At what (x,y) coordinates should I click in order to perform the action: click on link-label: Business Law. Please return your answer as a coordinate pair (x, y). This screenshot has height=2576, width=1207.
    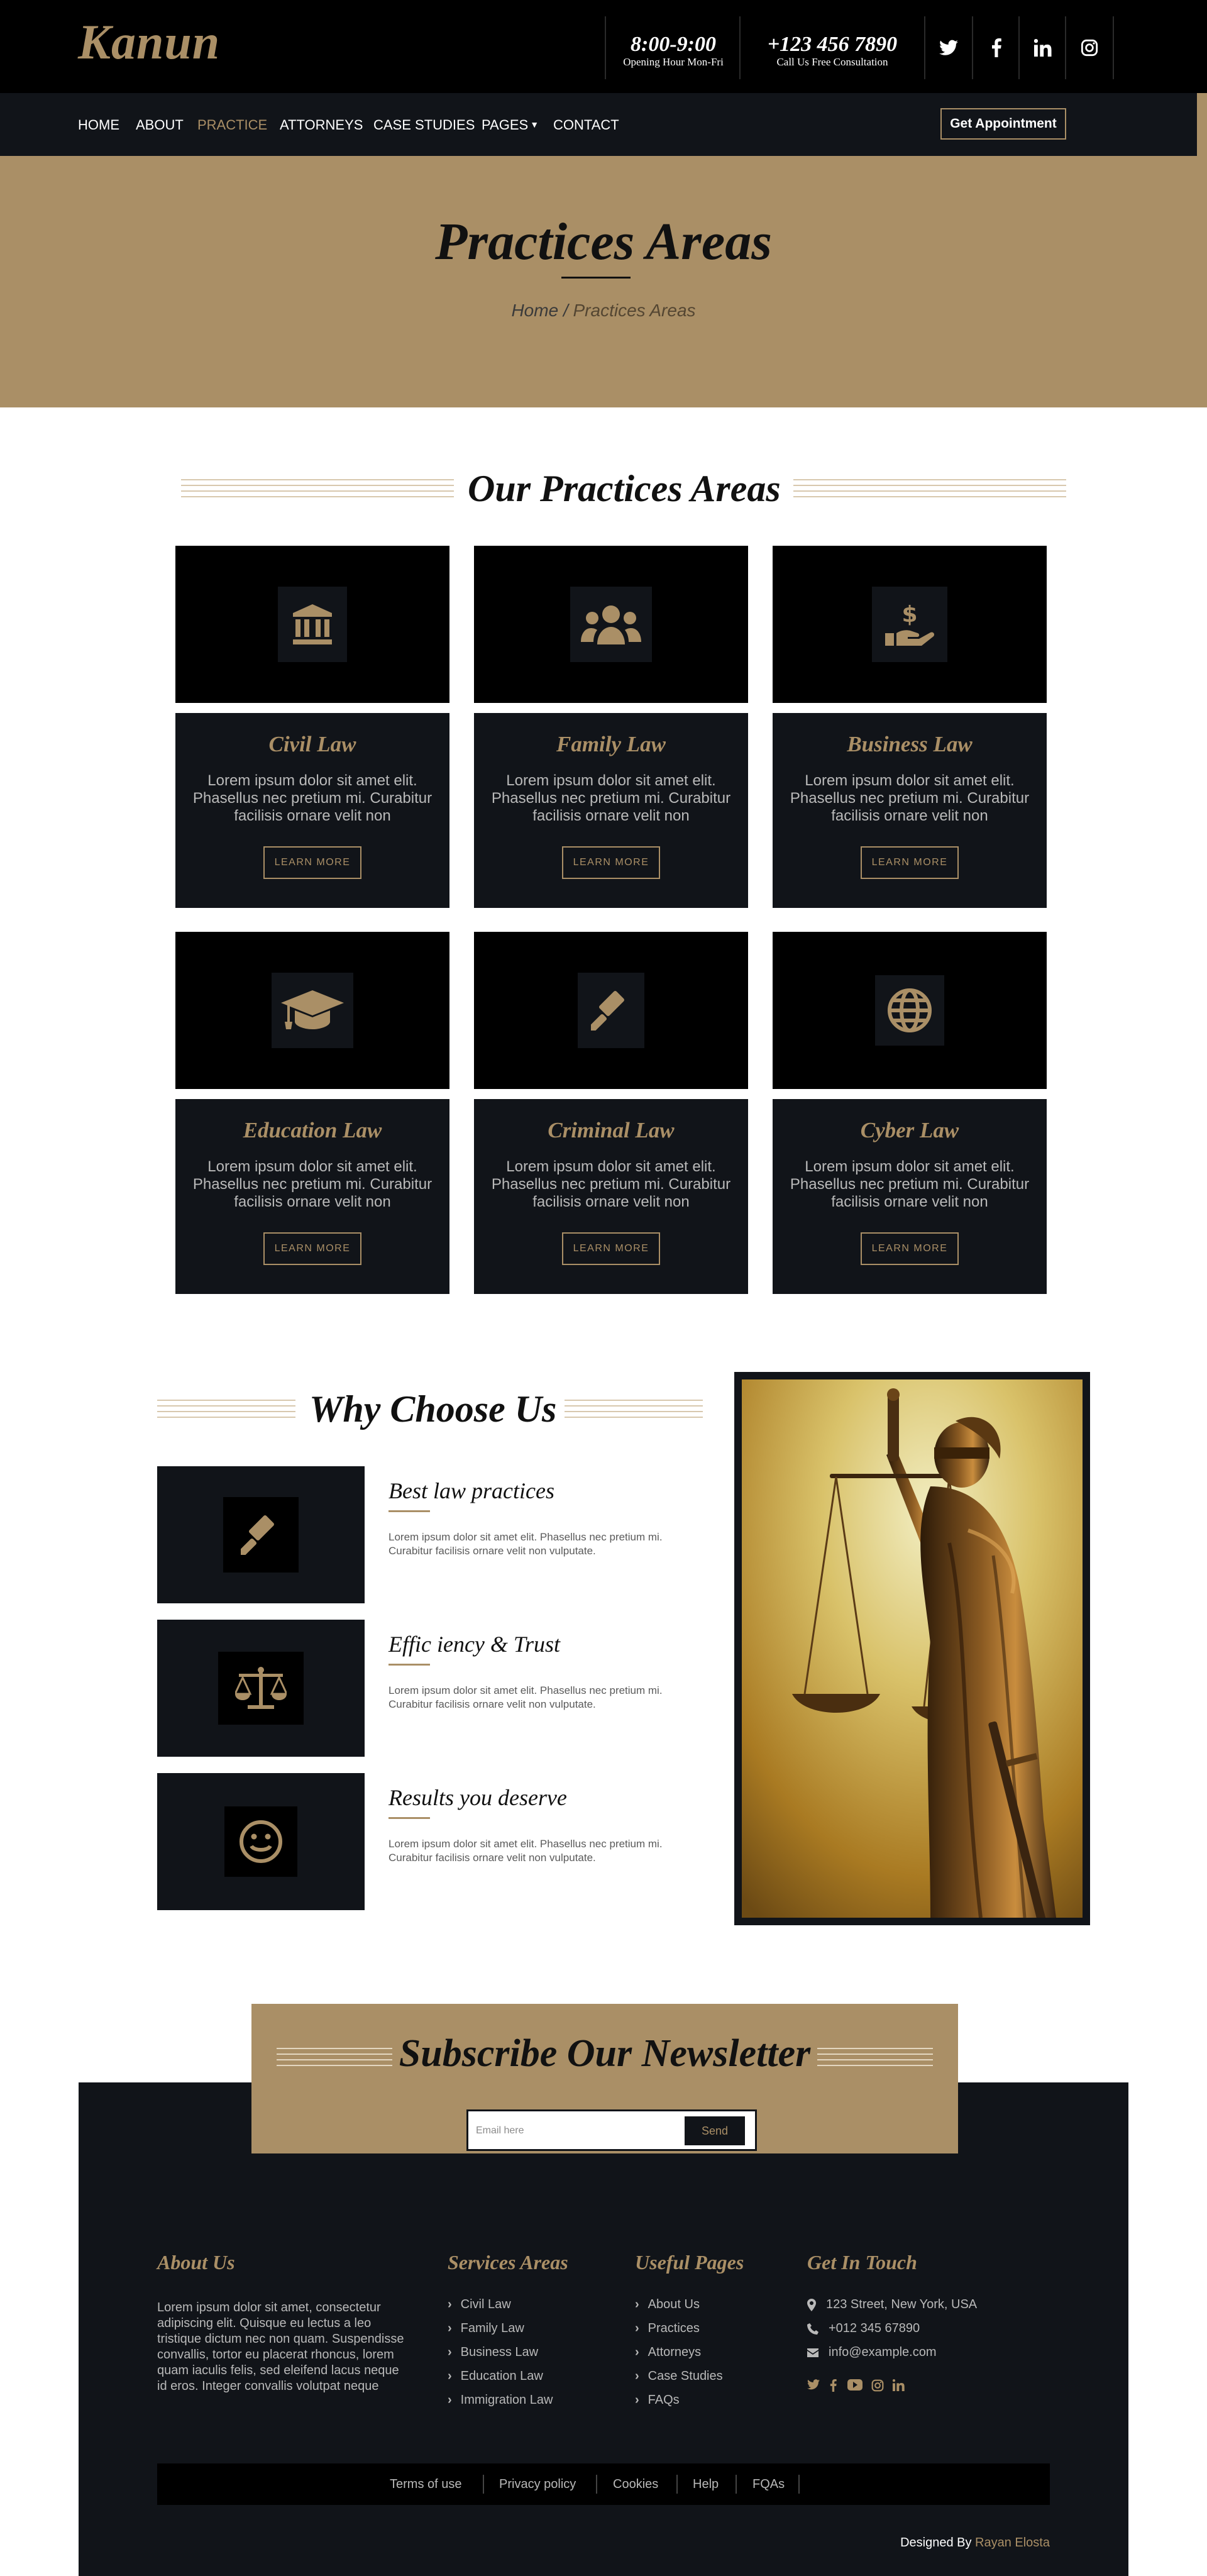
    Looking at the image, I should click on (500, 2352).